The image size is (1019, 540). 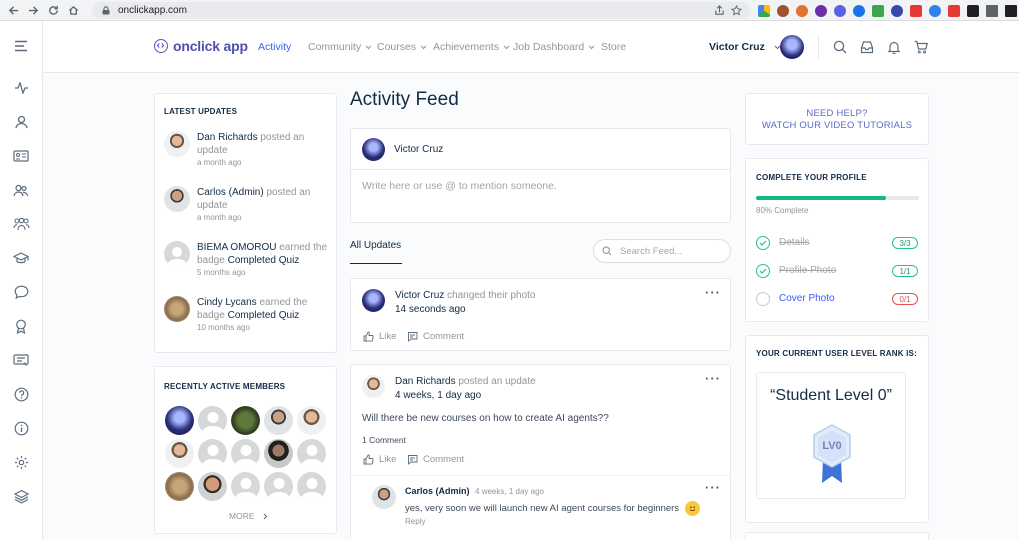 What do you see at coordinates (840, 47) in the screenshot?
I see `search-icon` at bounding box center [840, 47].